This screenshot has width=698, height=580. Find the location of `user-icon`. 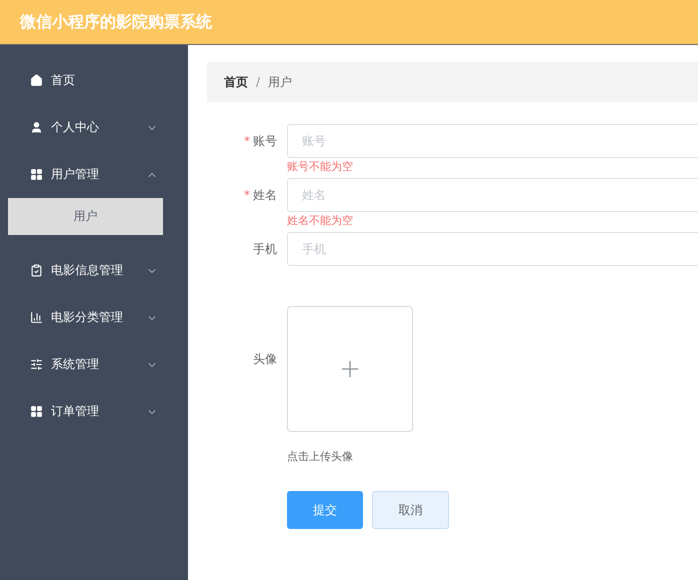

user-icon is located at coordinates (36, 127).